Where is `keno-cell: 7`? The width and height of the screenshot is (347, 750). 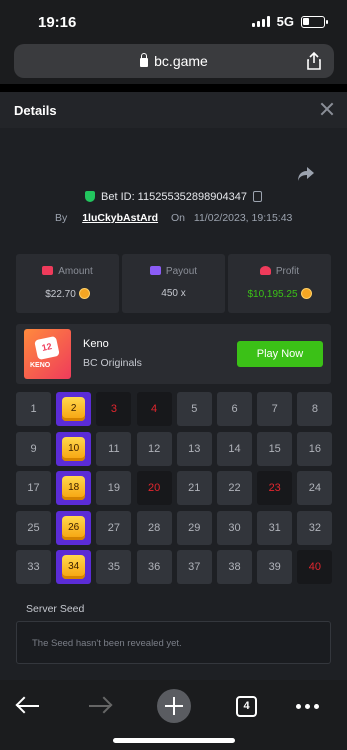 keno-cell: 7 is located at coordinates (275, 409).